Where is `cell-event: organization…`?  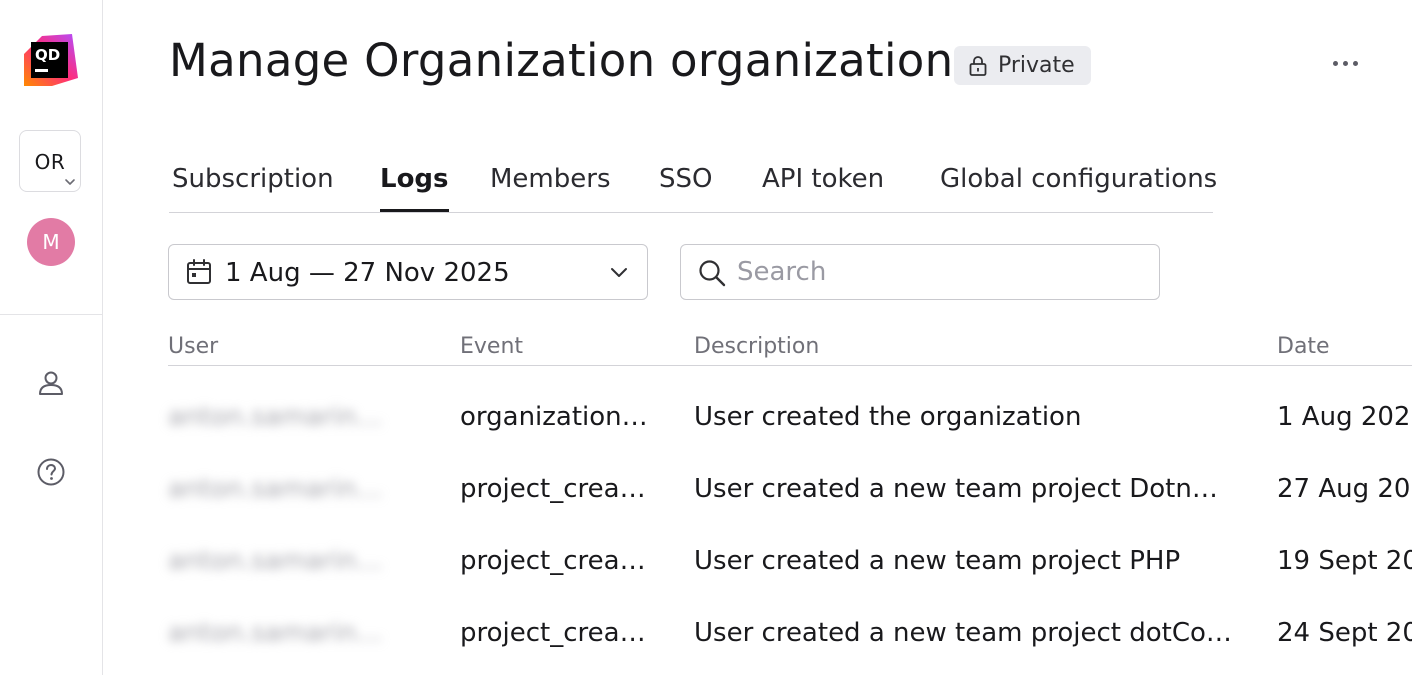
cell-event: organization… is located at coordinates (554, 417).